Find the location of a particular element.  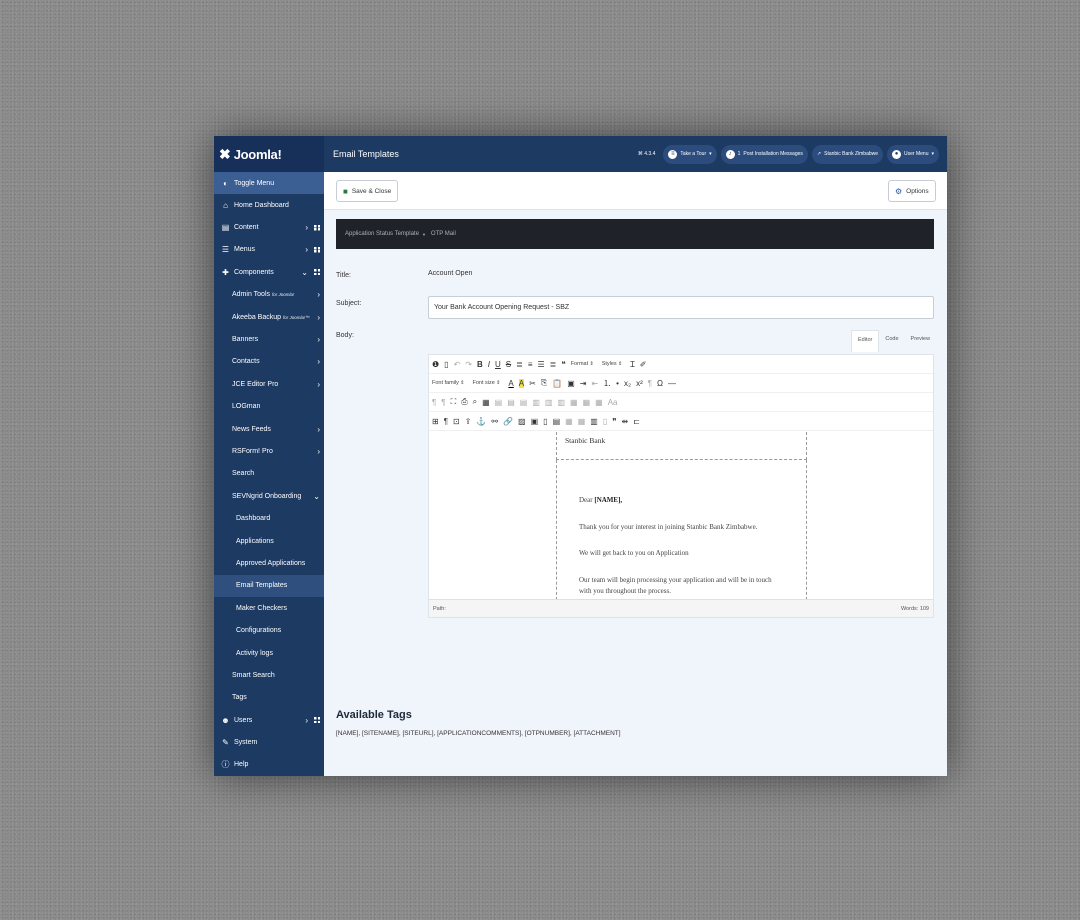

brand-logo: ✖ Joomla! is located at coordinates (269, 154).